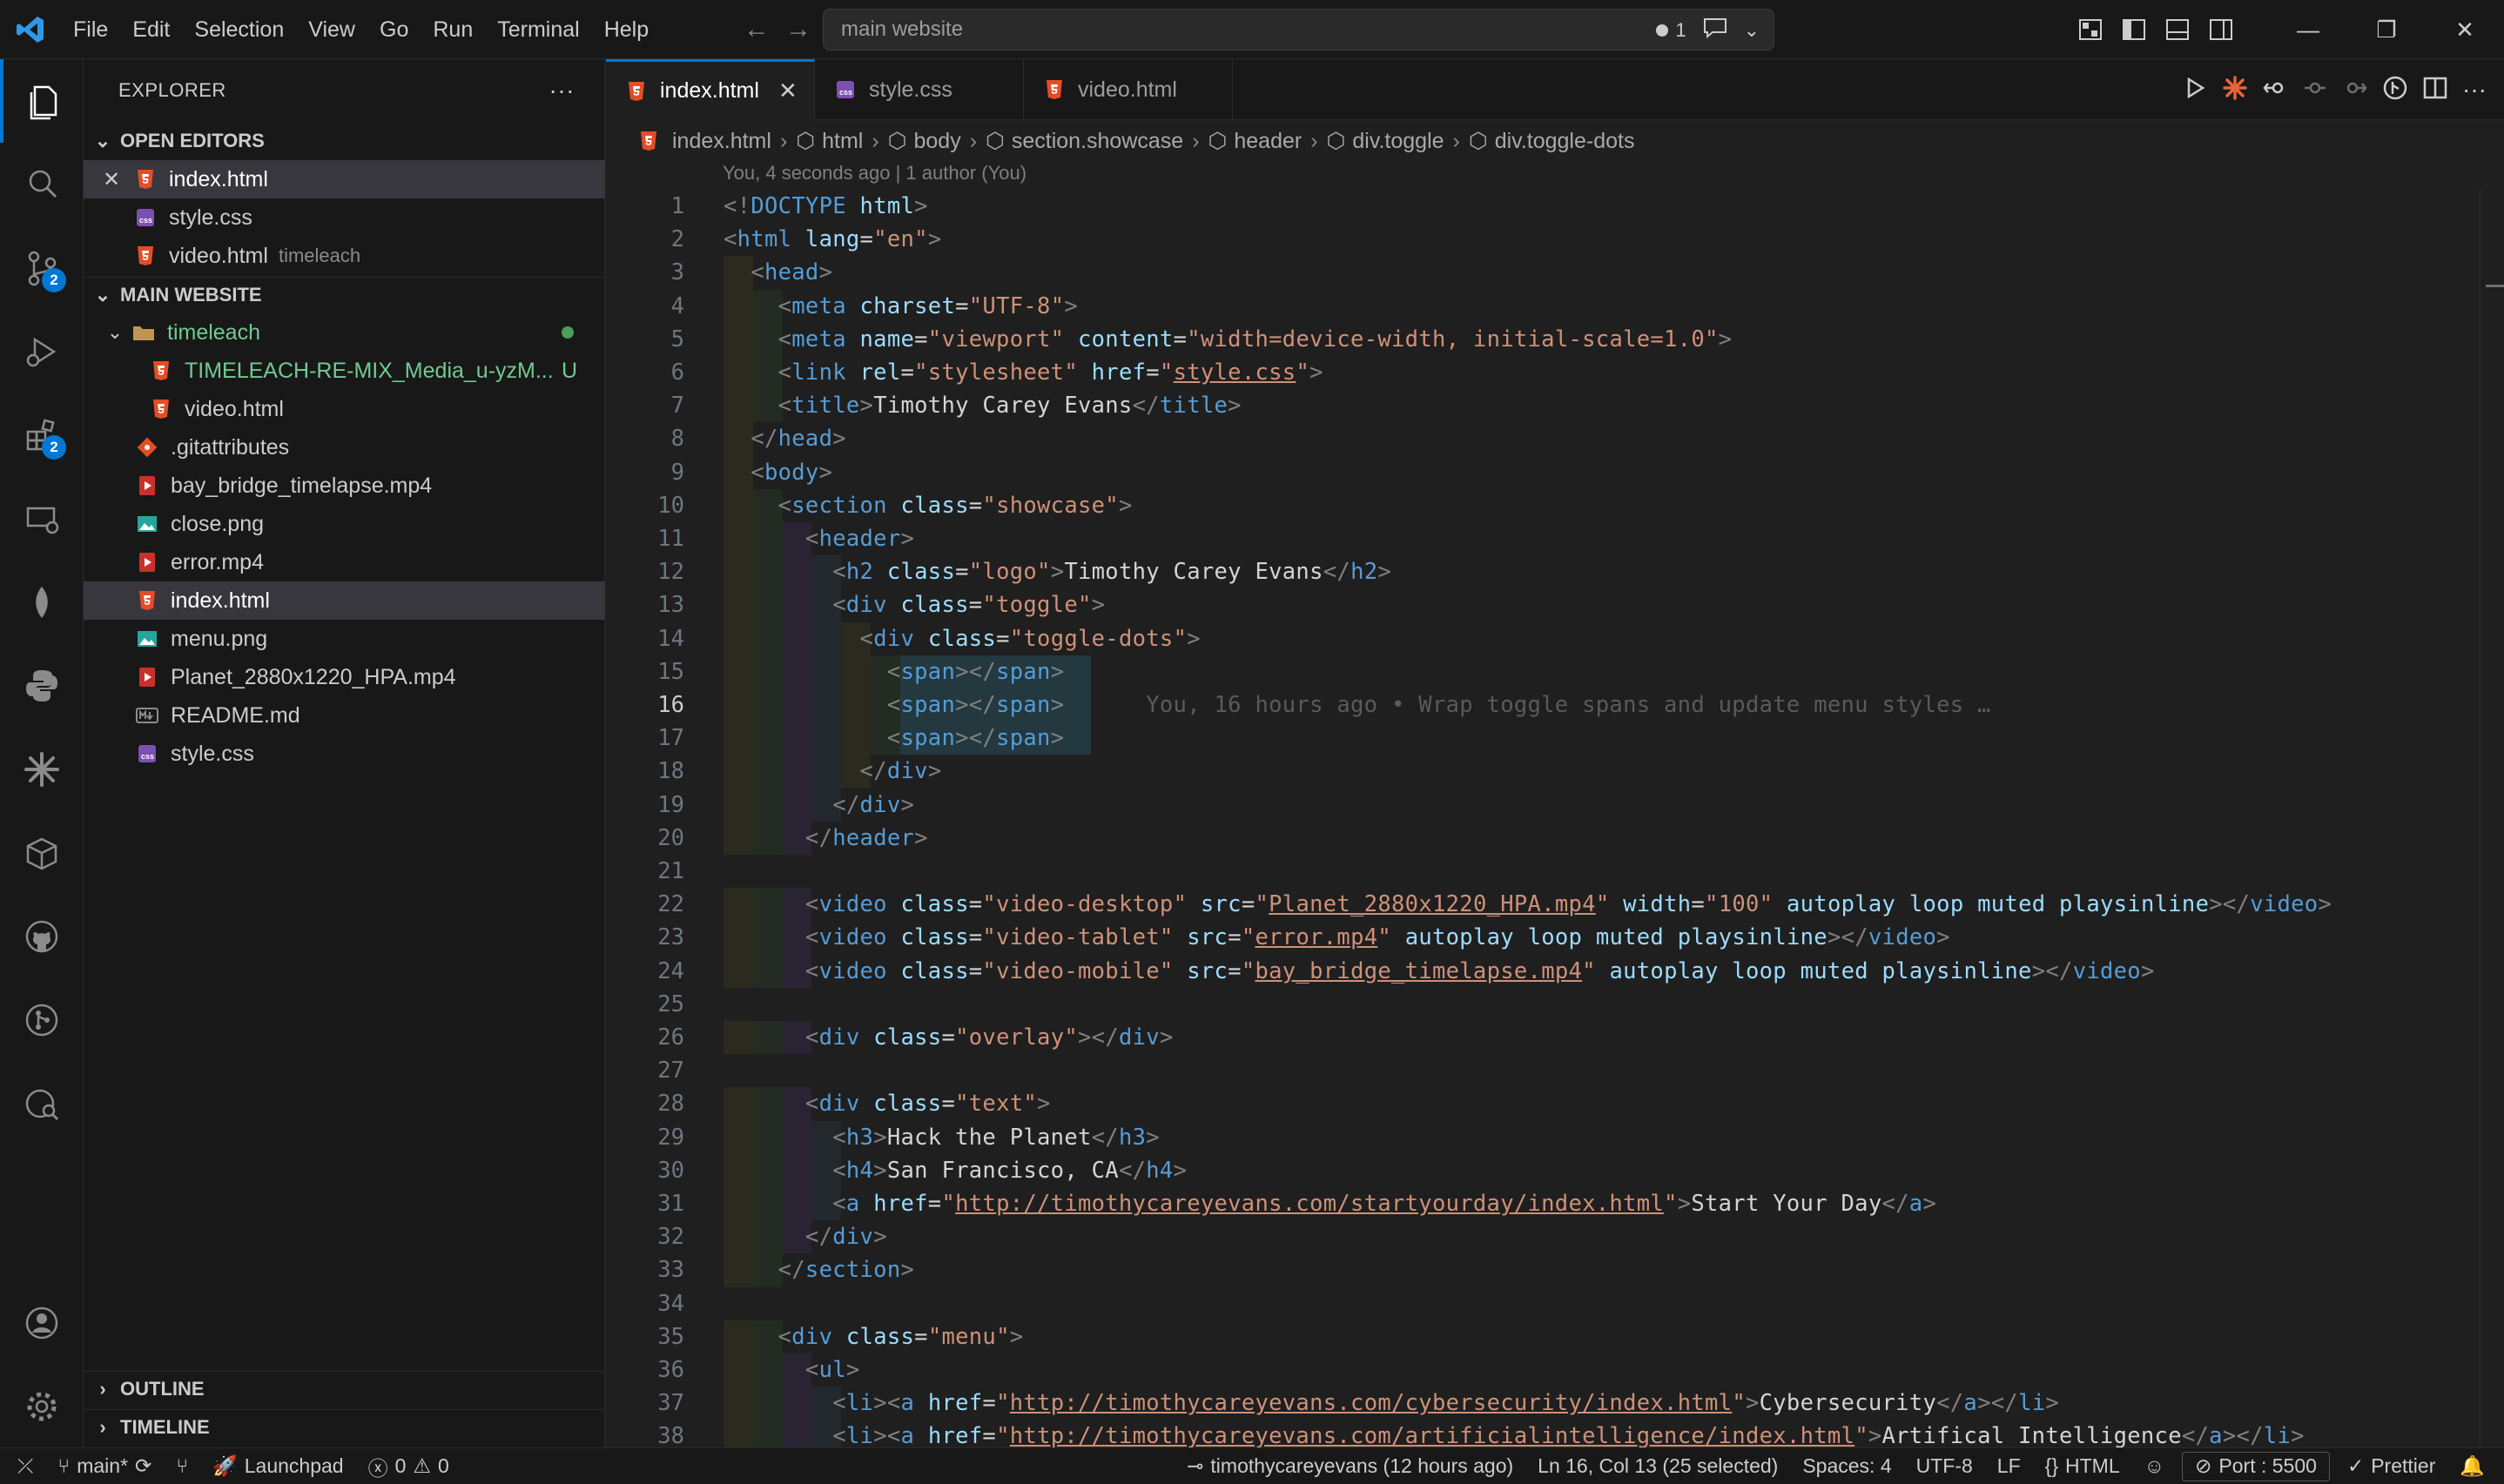  What do you see at coordinates (721, 142) in the screenshot?
I see `breadcrumb-item: index.html` at bounding box center [721, 142].